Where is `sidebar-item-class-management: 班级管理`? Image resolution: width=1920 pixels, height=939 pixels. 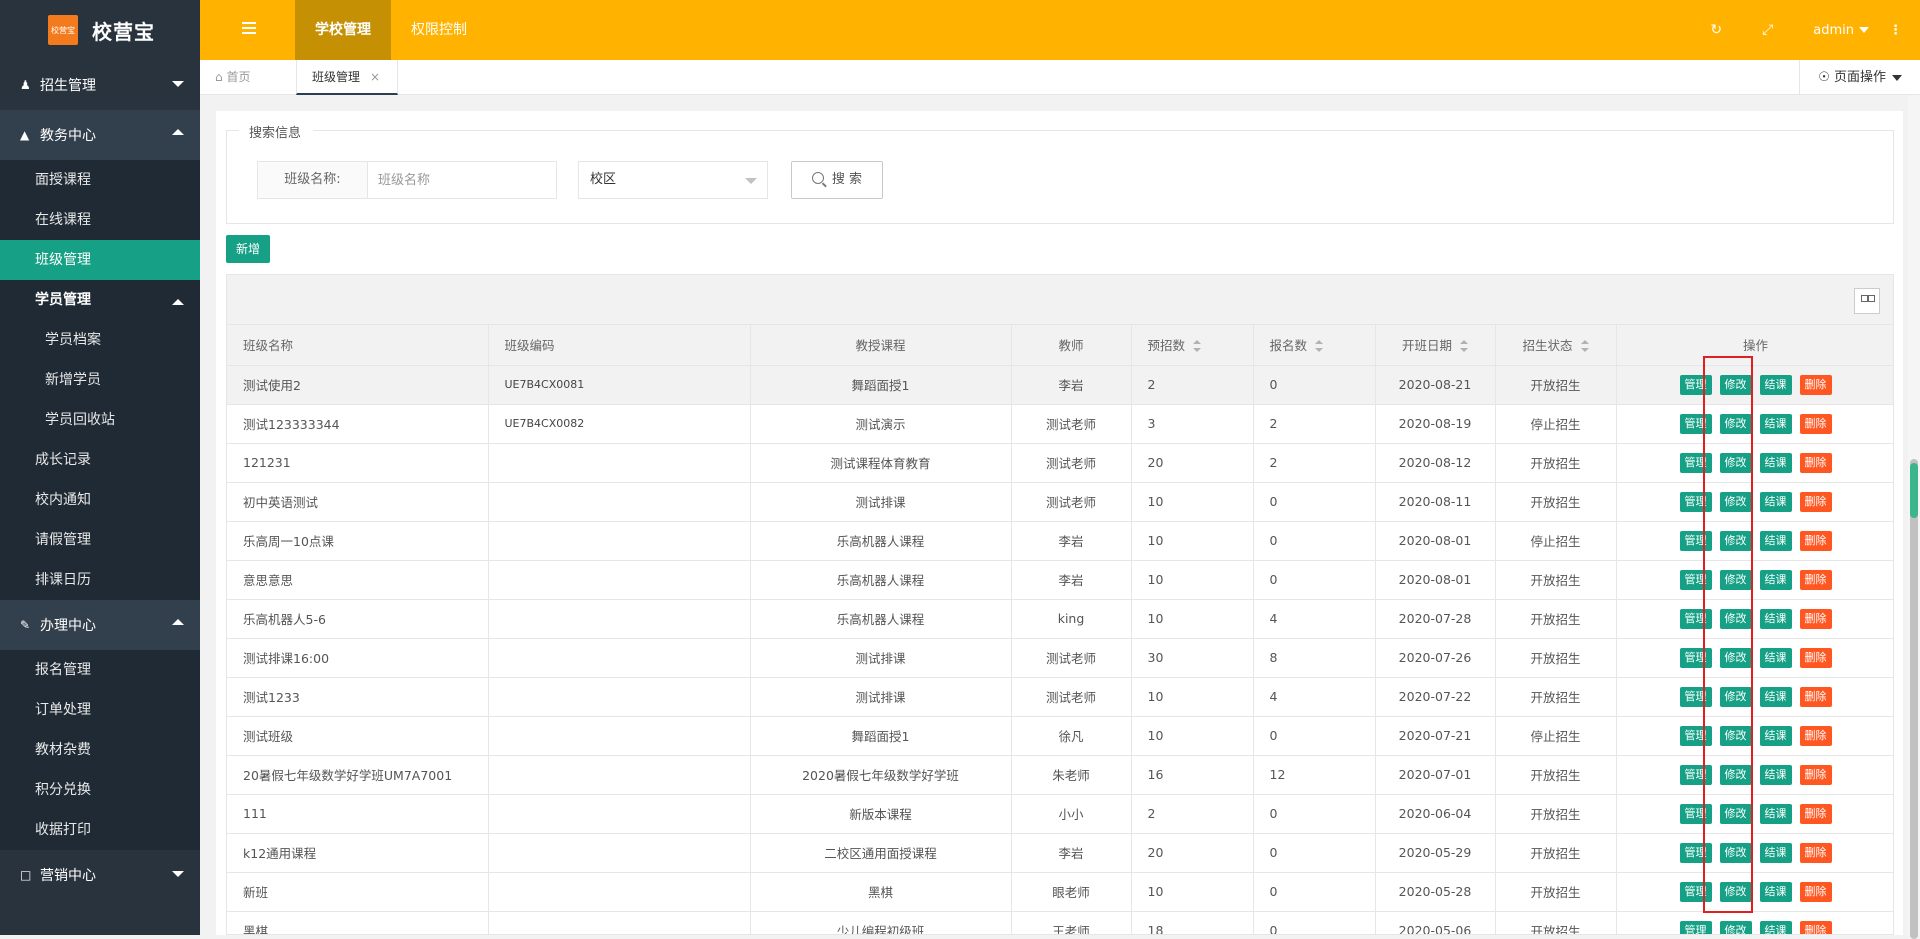 sidebar-item-class-management: 班级管理 is located at coordinates (100, 260).